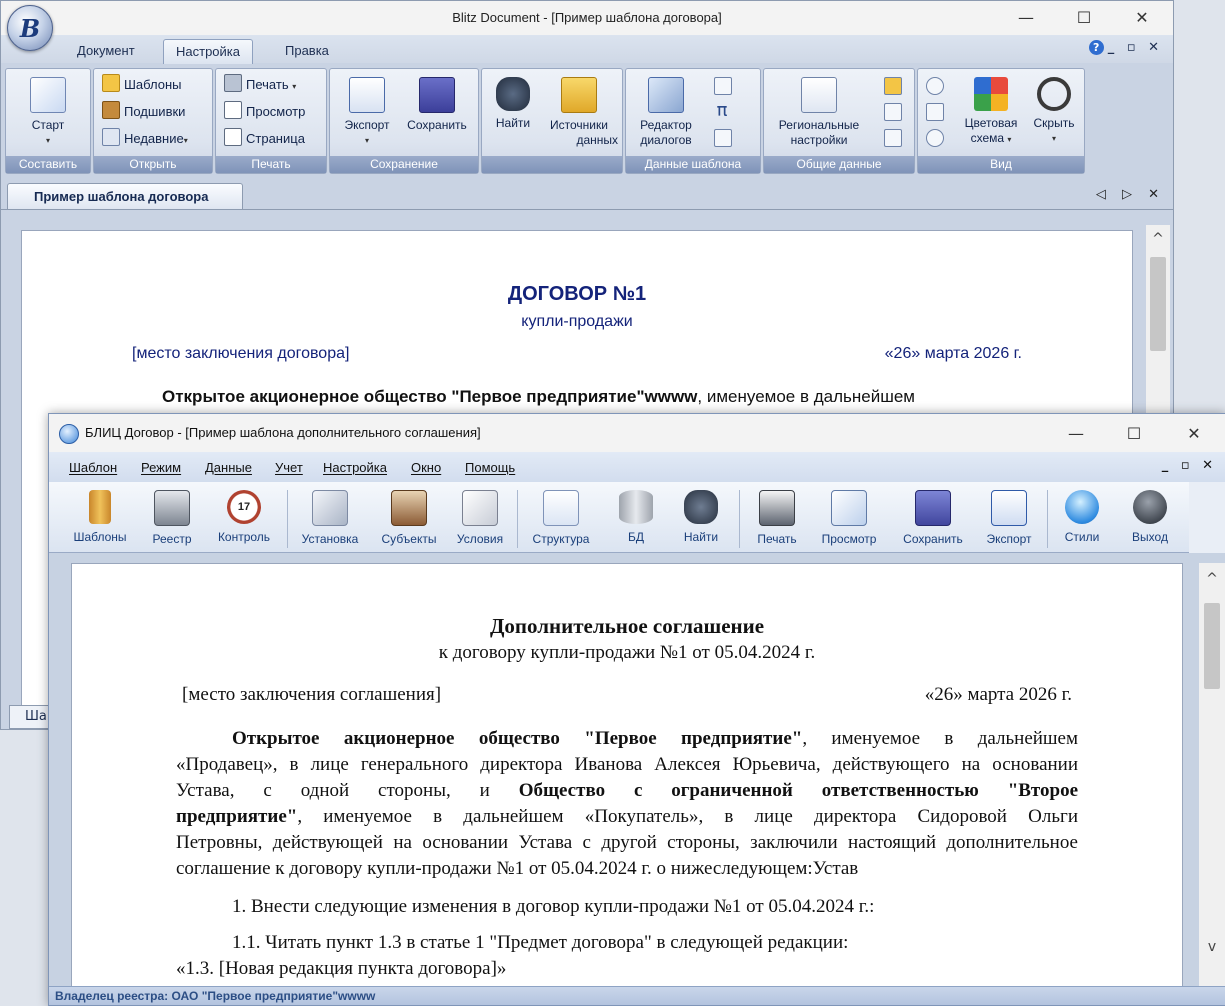 This screenshot has width=1225, height=1006. Describe the element at coordinates (893, 86) in the screenshot. I see `copy-icon` at that location.